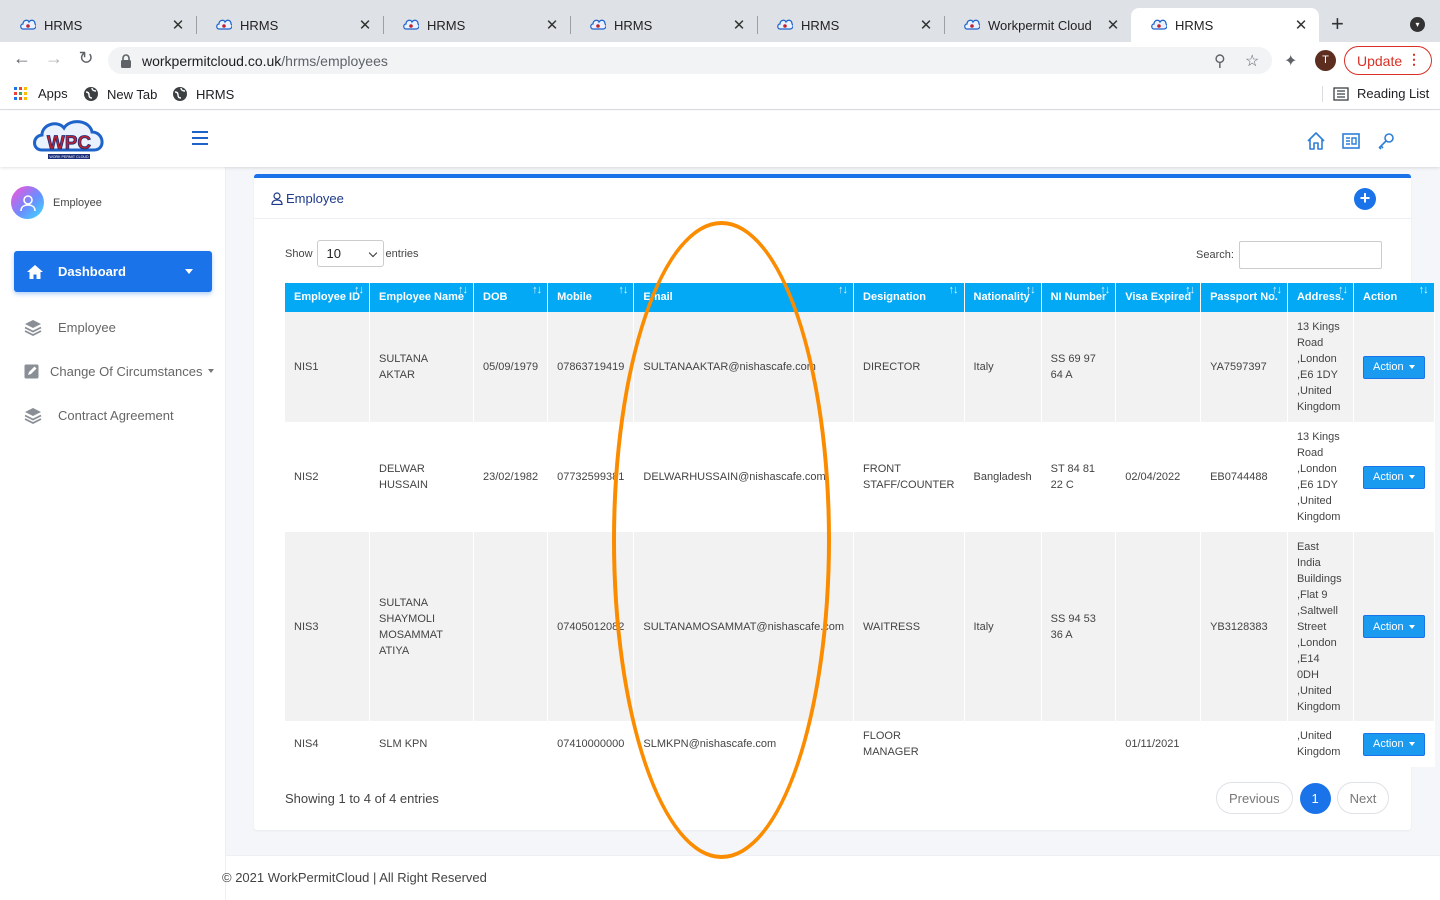 The image size is (1440, 900). Describe the element at coordinates (1388, 626) in the screenshot. I see `action-label: Action` at that location.